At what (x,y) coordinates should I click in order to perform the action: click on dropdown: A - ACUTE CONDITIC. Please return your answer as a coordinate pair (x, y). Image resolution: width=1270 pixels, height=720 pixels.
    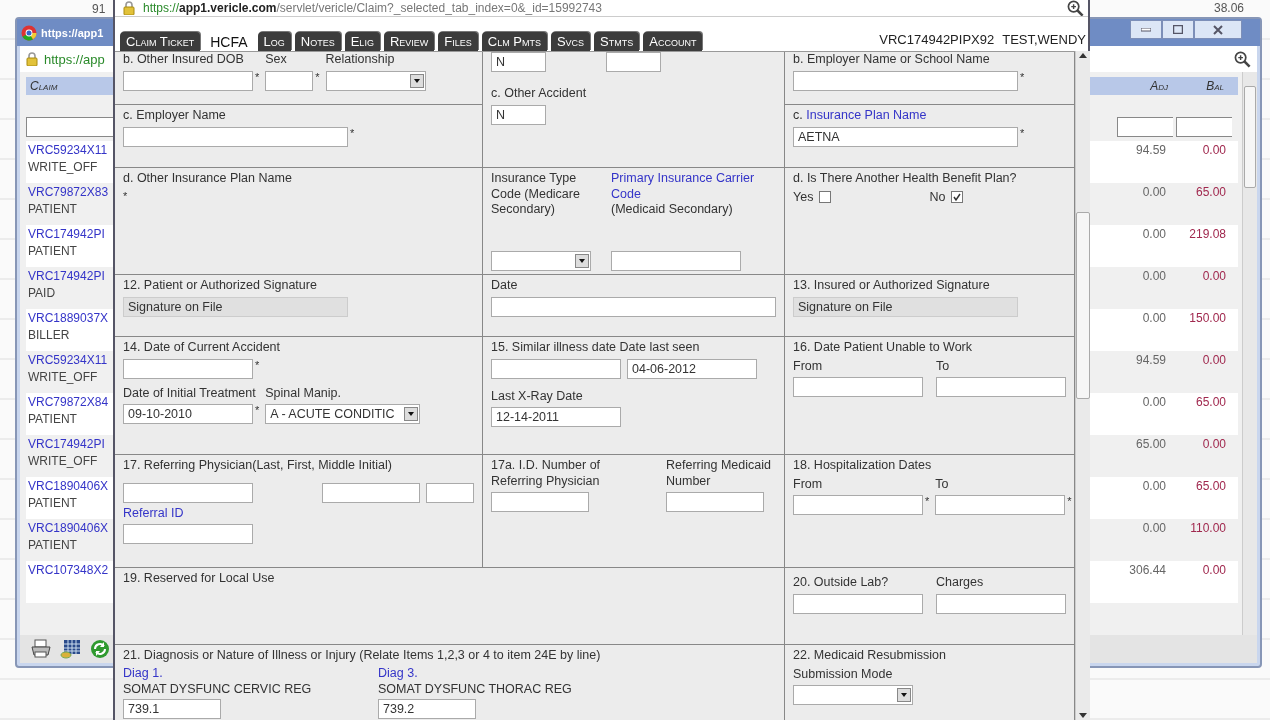
    Looking at the image, I should click on (343, 414).